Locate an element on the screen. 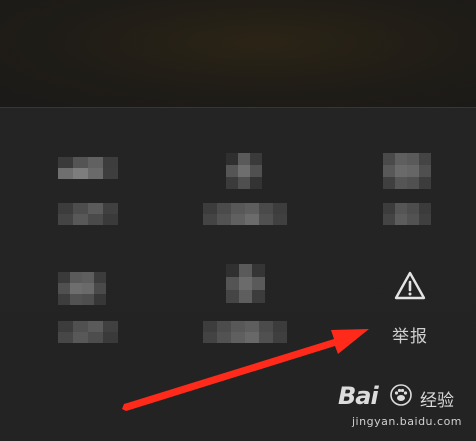  watermark-url: jingyan.baidu.com is located at coordinates (407, 421).